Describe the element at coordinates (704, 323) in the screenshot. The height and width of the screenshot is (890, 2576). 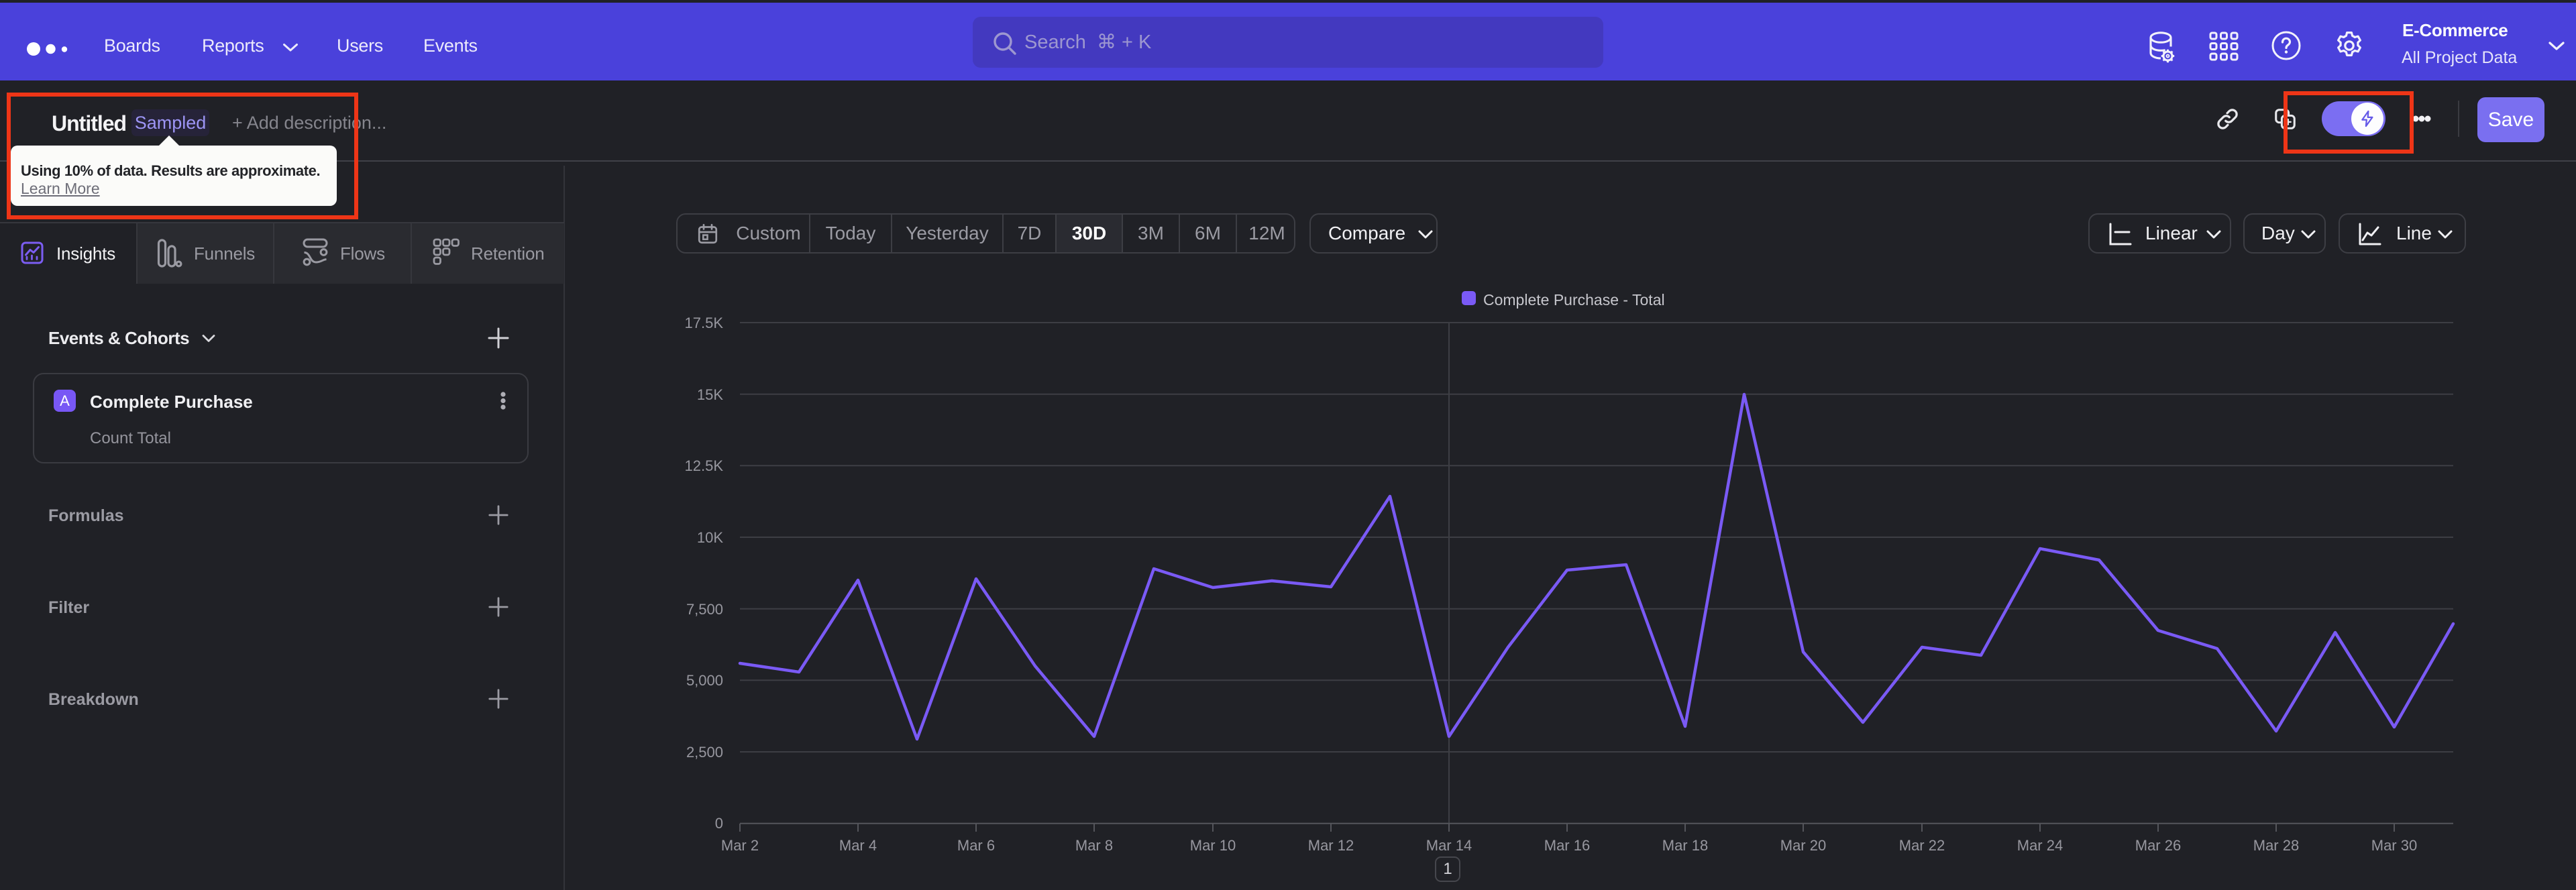
I see `svg-text: 17.5K` at that location.